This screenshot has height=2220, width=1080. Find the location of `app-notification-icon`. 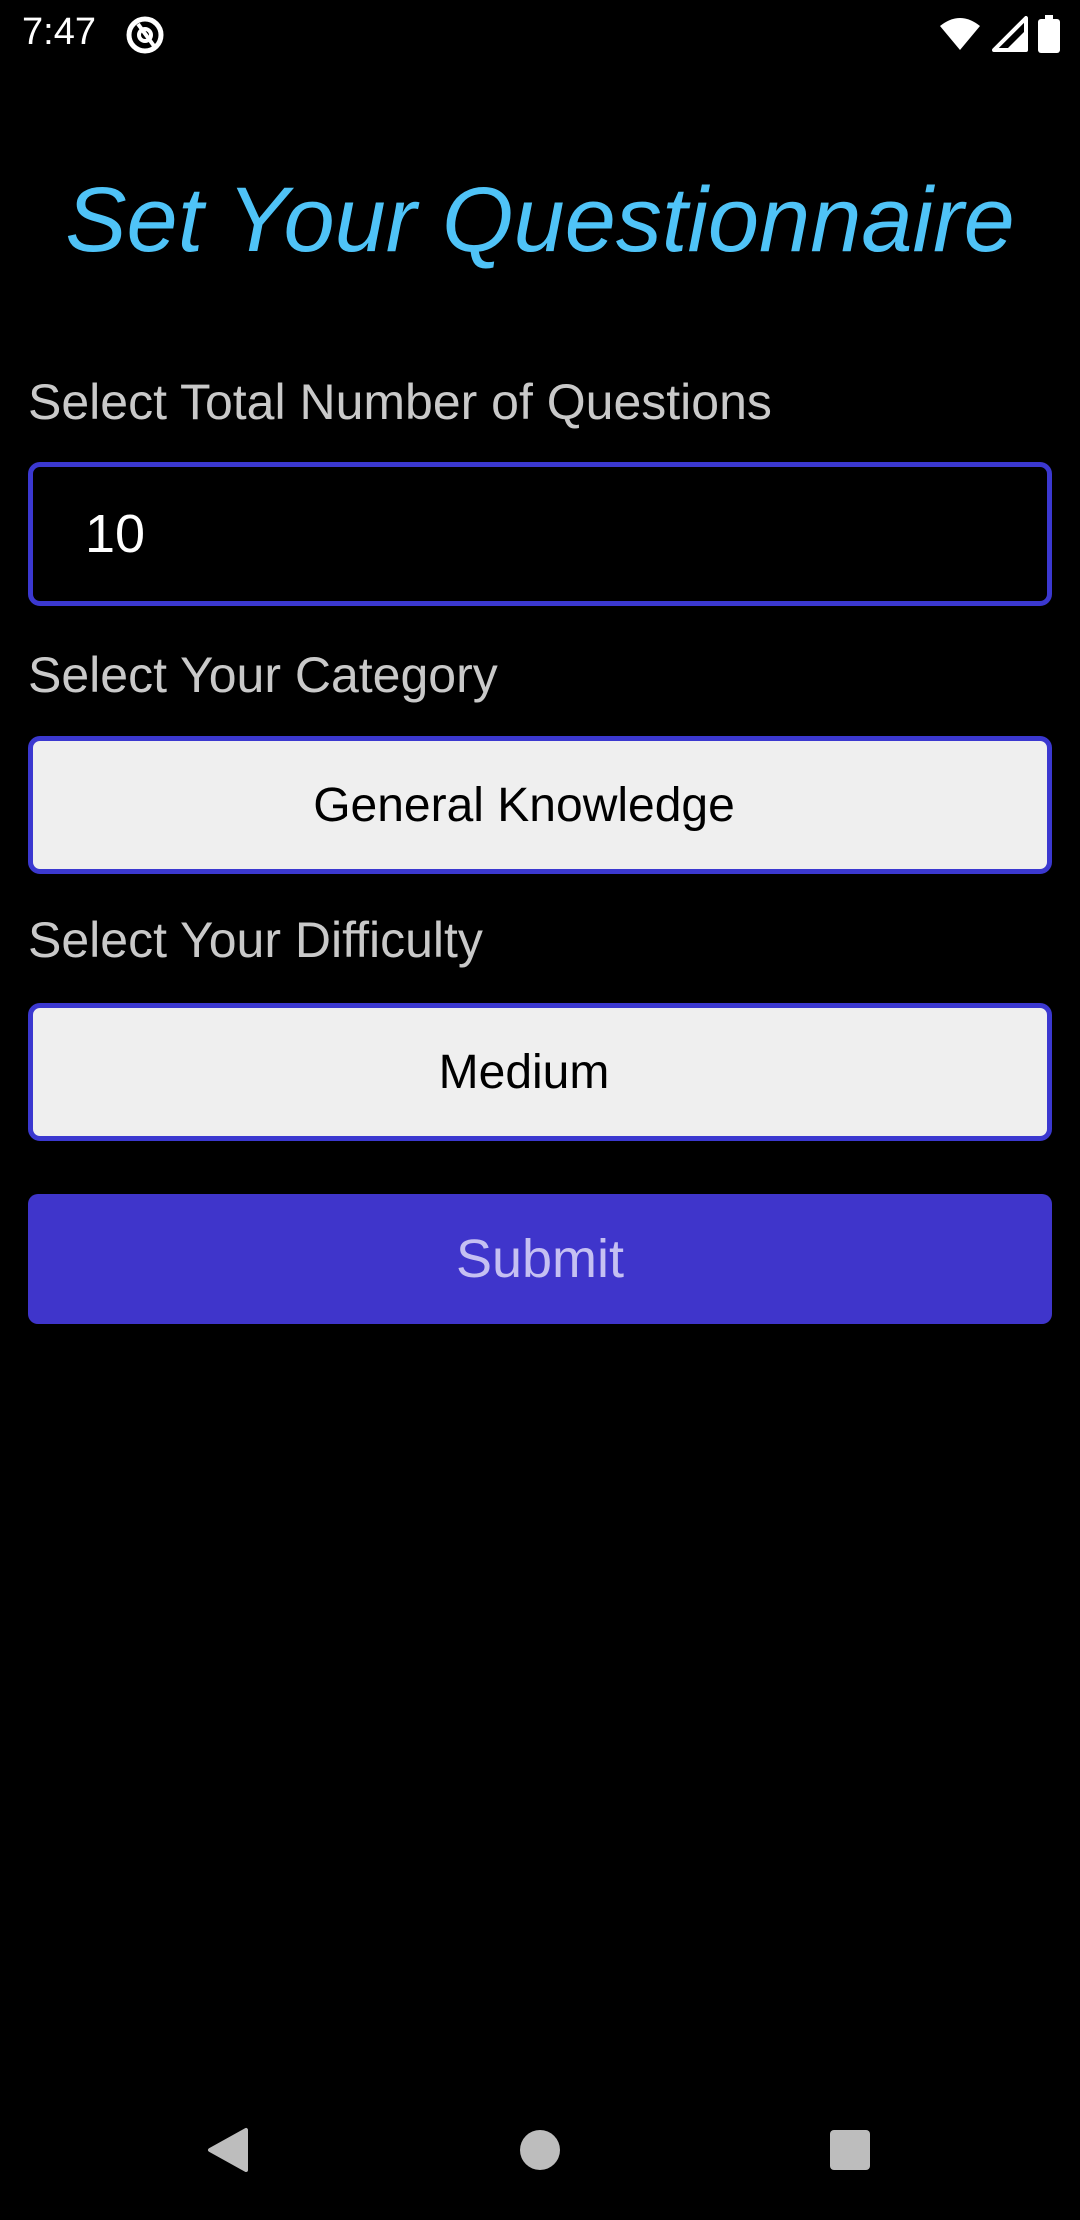

app-notification-icon is located at coordinates (145, 35).